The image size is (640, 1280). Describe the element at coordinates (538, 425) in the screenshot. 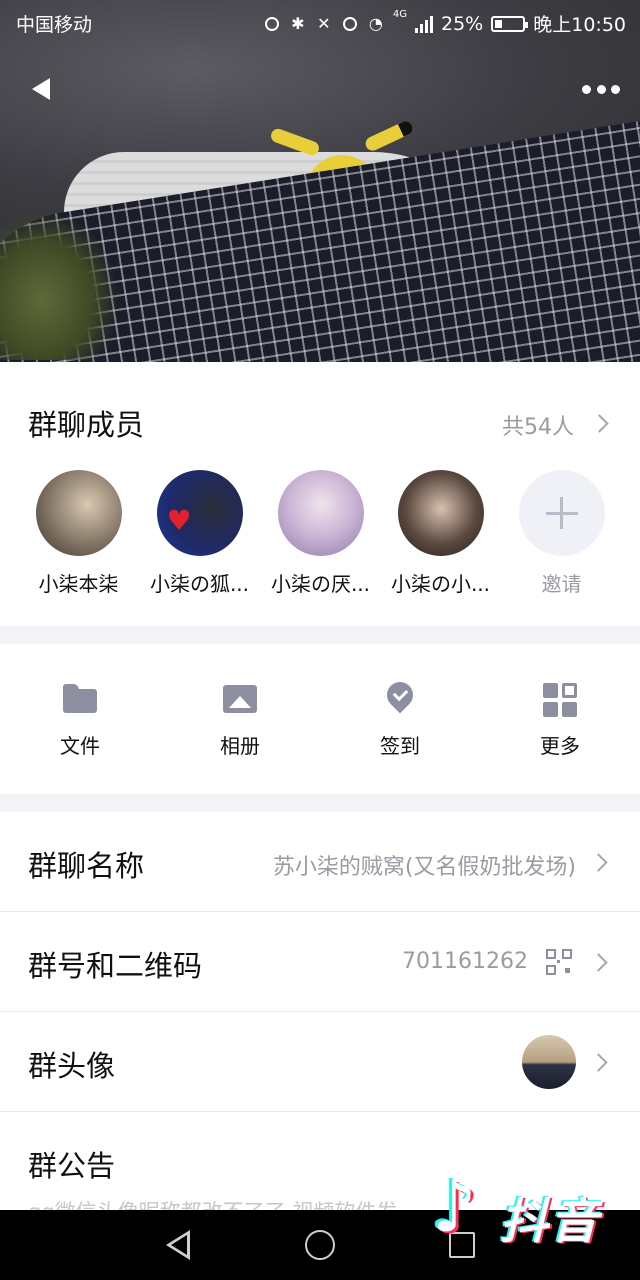

I see `member-count: 共54人` at that location.